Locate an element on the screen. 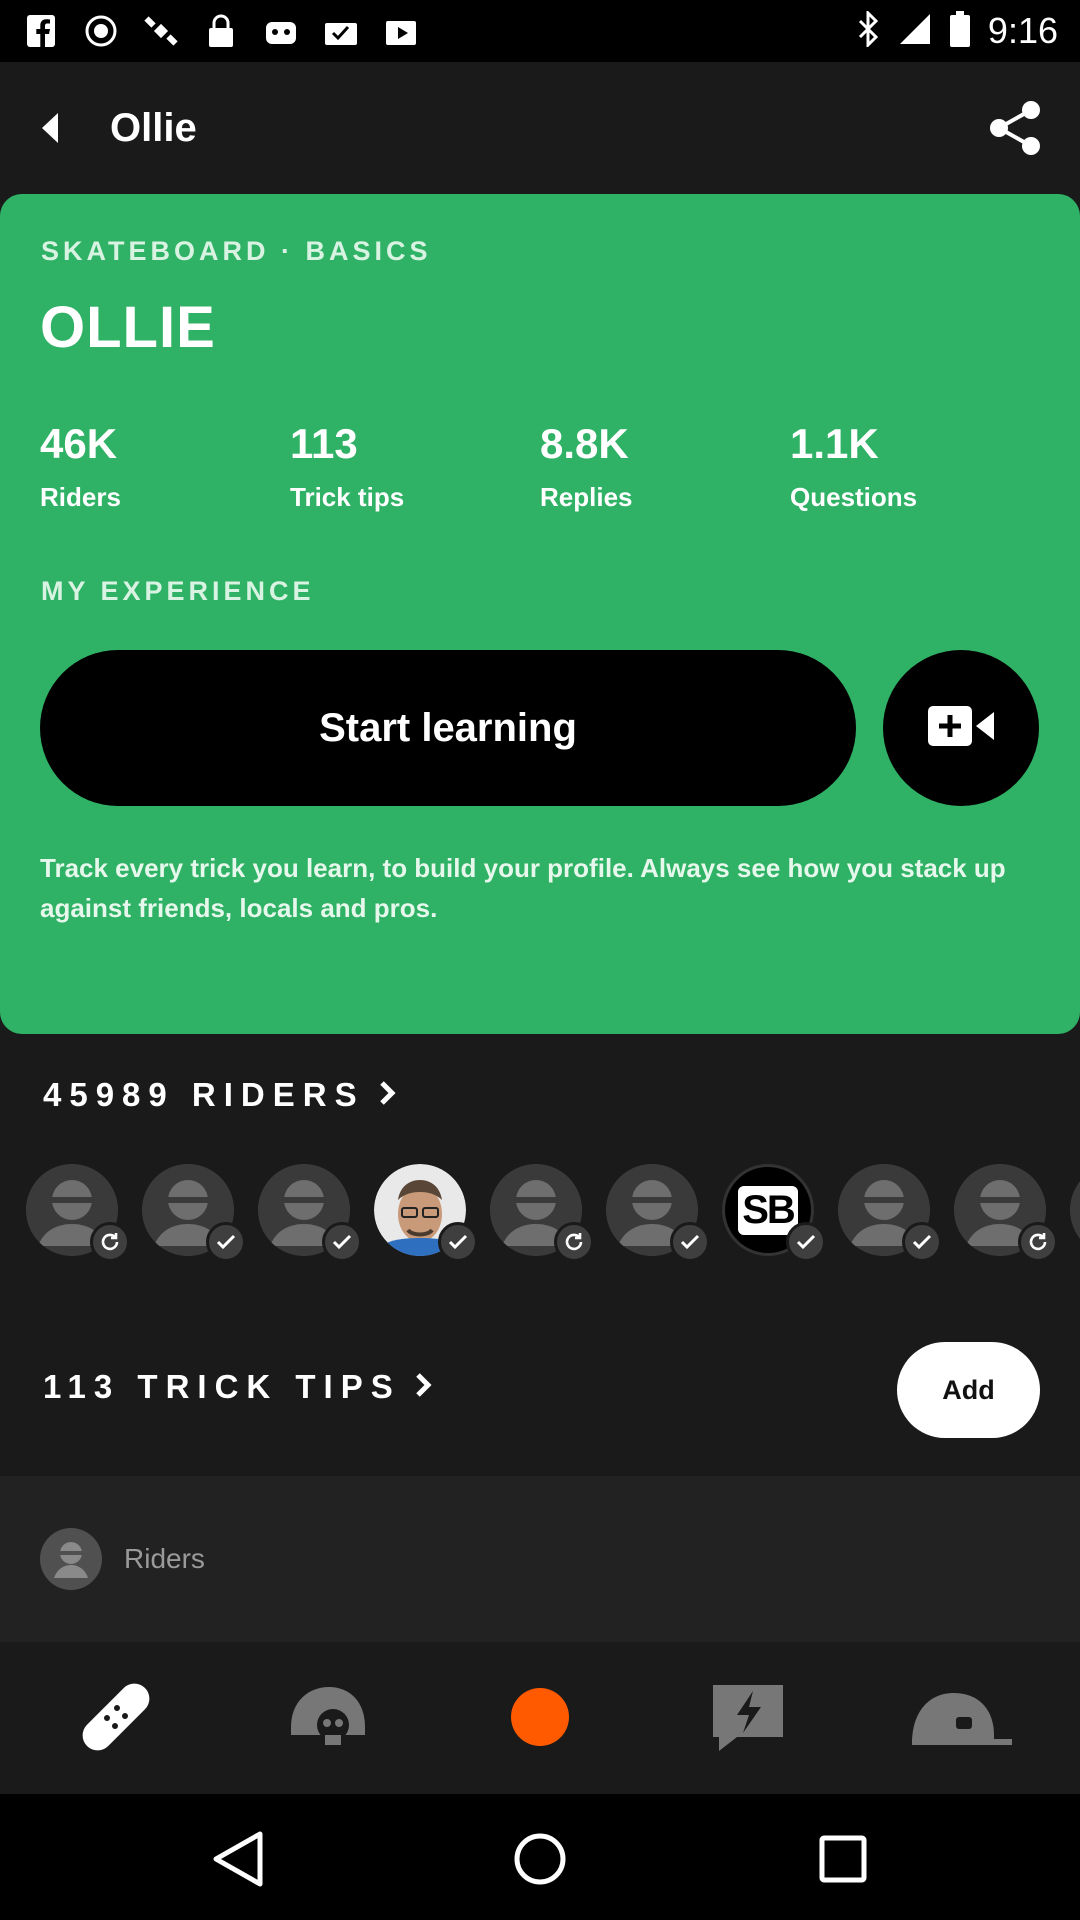  add-video-button is located at coordinates (961, 728).